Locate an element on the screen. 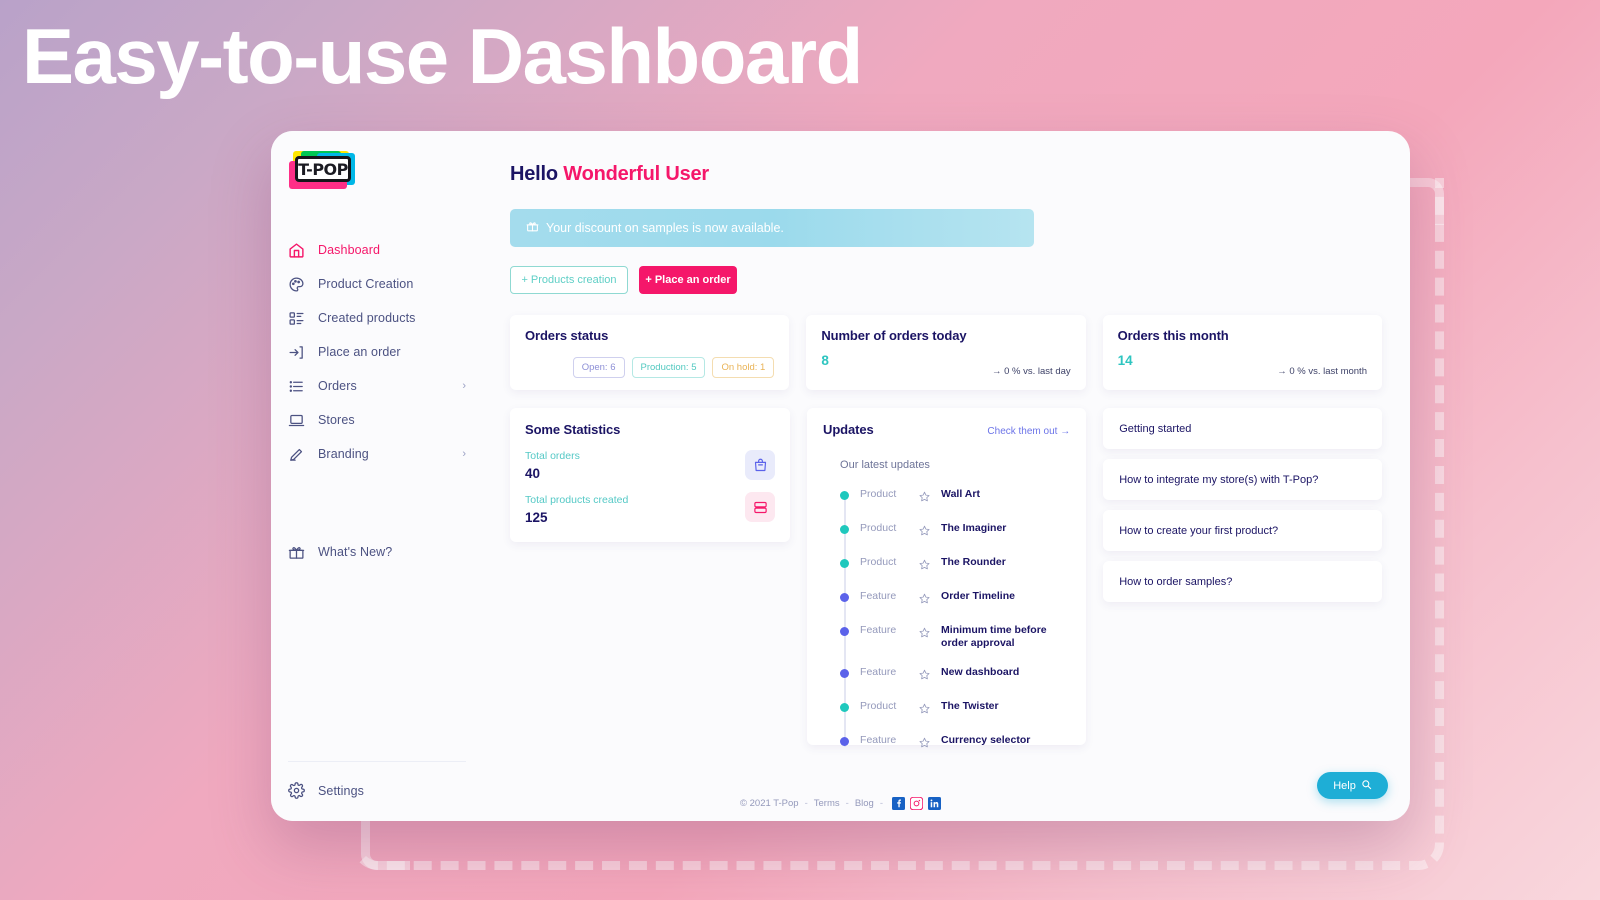  action-button-row: + Products creation + Place an order is located at coordinates (946, 280).